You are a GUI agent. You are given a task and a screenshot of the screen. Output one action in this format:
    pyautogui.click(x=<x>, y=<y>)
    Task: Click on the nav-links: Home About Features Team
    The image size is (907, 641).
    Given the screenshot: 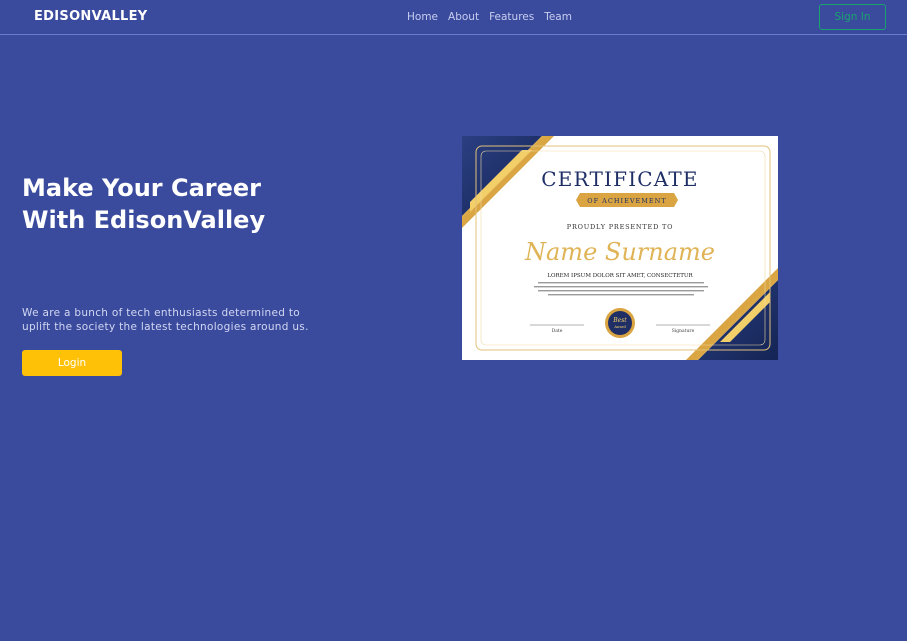 What is the action you would take?
    pyautogui.click(x=489, y=17)
    